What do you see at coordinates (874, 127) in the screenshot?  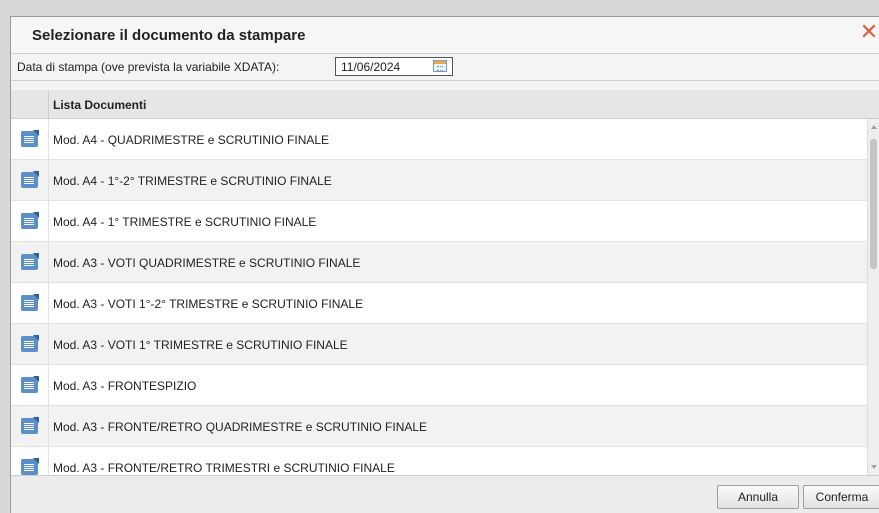 I see `scroll-up-arrow-icon` at bounding box center [874, 127].